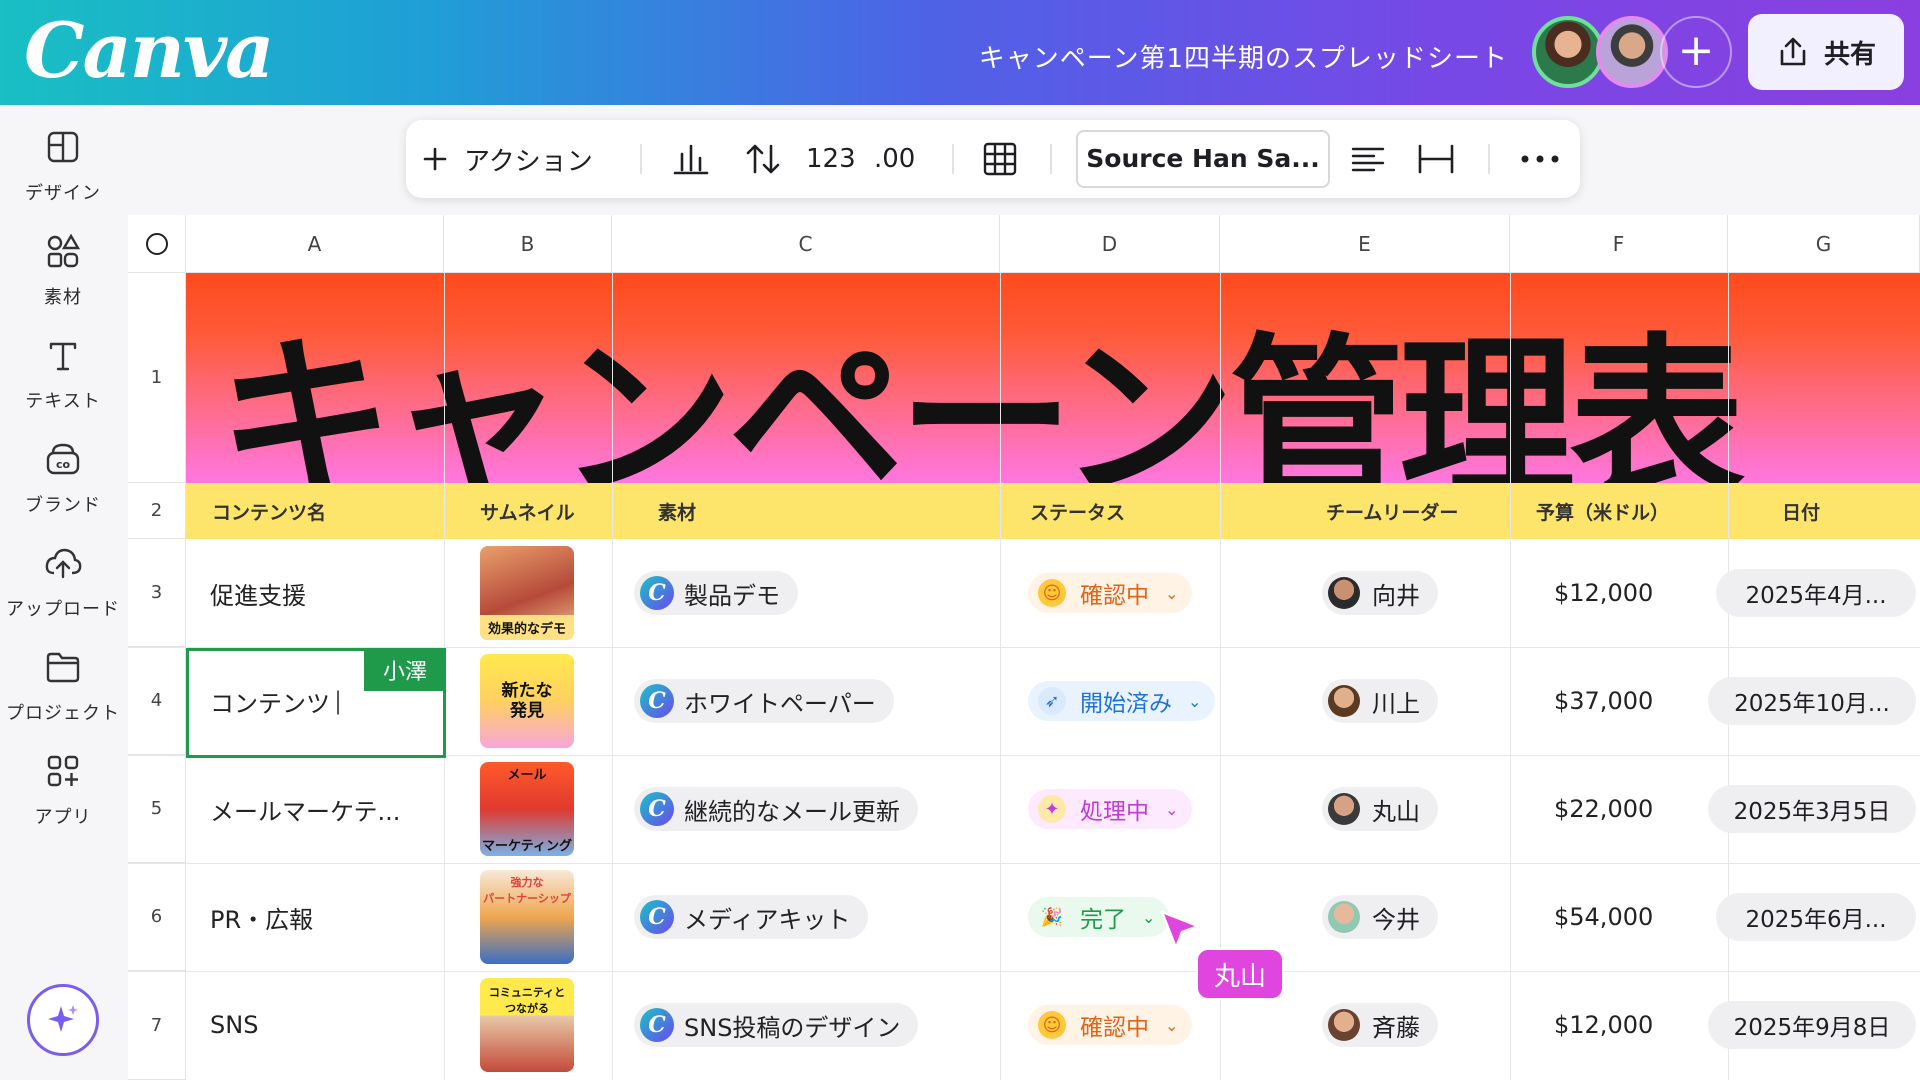  What do you see at coordinates (527, 809) in the screenshot?
I see `thumbnail-image: メール マーケティング` at bounding box center [527, 809].